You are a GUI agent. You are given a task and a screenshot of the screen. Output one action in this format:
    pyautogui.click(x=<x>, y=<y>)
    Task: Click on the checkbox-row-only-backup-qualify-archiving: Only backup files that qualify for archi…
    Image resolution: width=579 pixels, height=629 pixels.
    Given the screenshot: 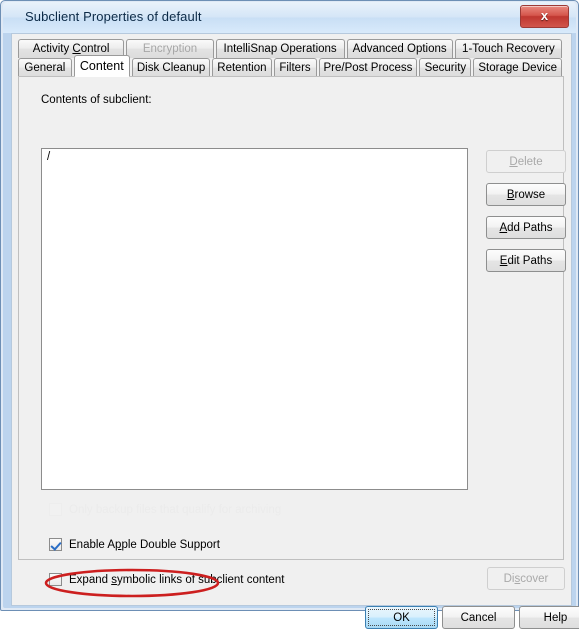 What is the action you would take?
    pyautogui.click(x=165, y=509)
    